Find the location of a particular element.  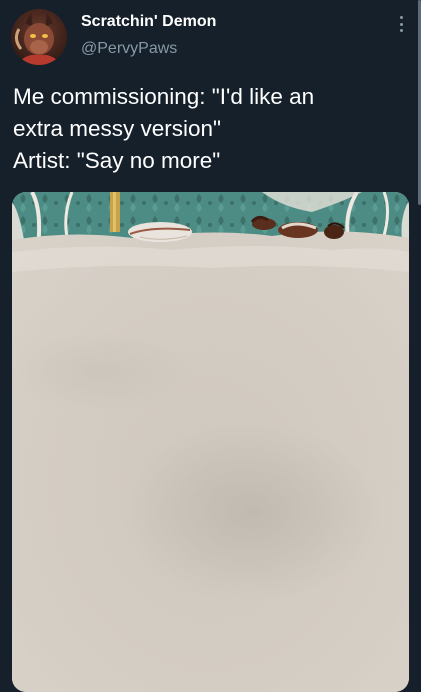

avatar is located at coordinates (39, 37).